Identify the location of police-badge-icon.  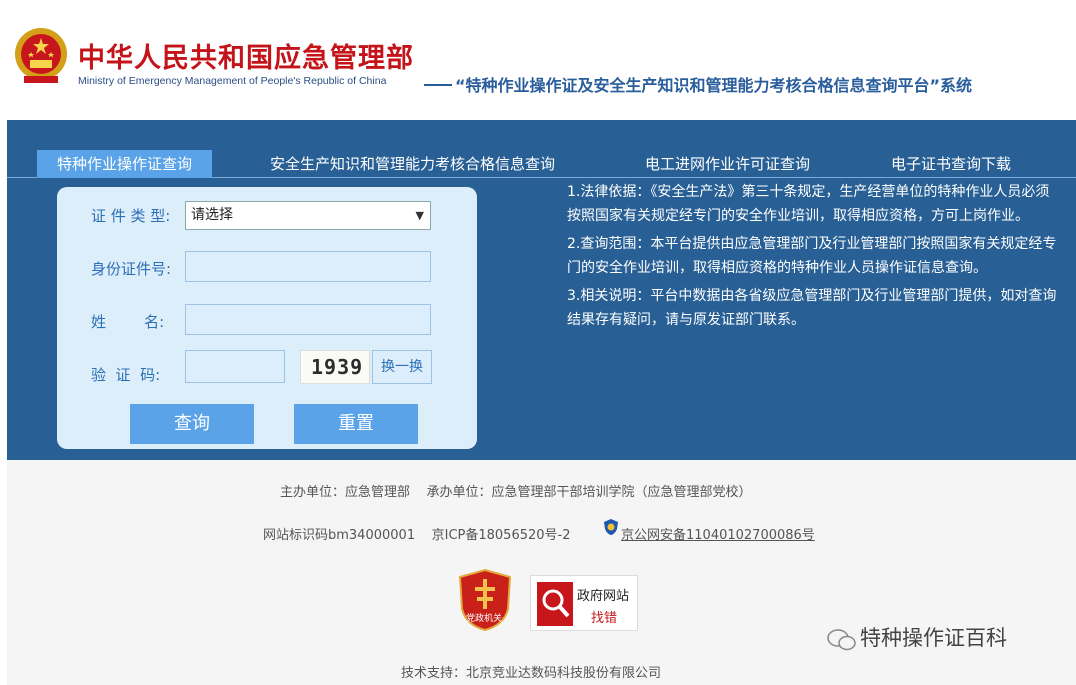
(611, 527).